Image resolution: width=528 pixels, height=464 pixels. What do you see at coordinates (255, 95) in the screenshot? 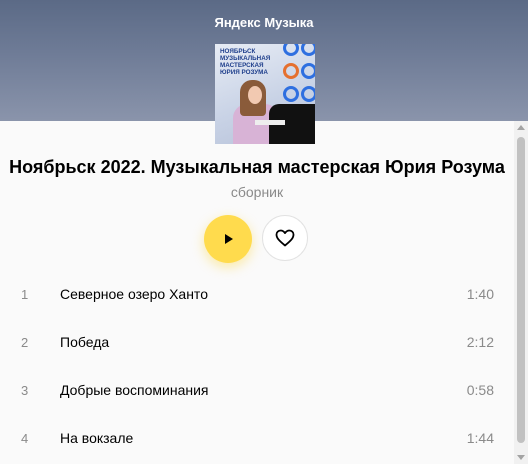
I see `cover-figure-face` at bounding box center [255, 95].